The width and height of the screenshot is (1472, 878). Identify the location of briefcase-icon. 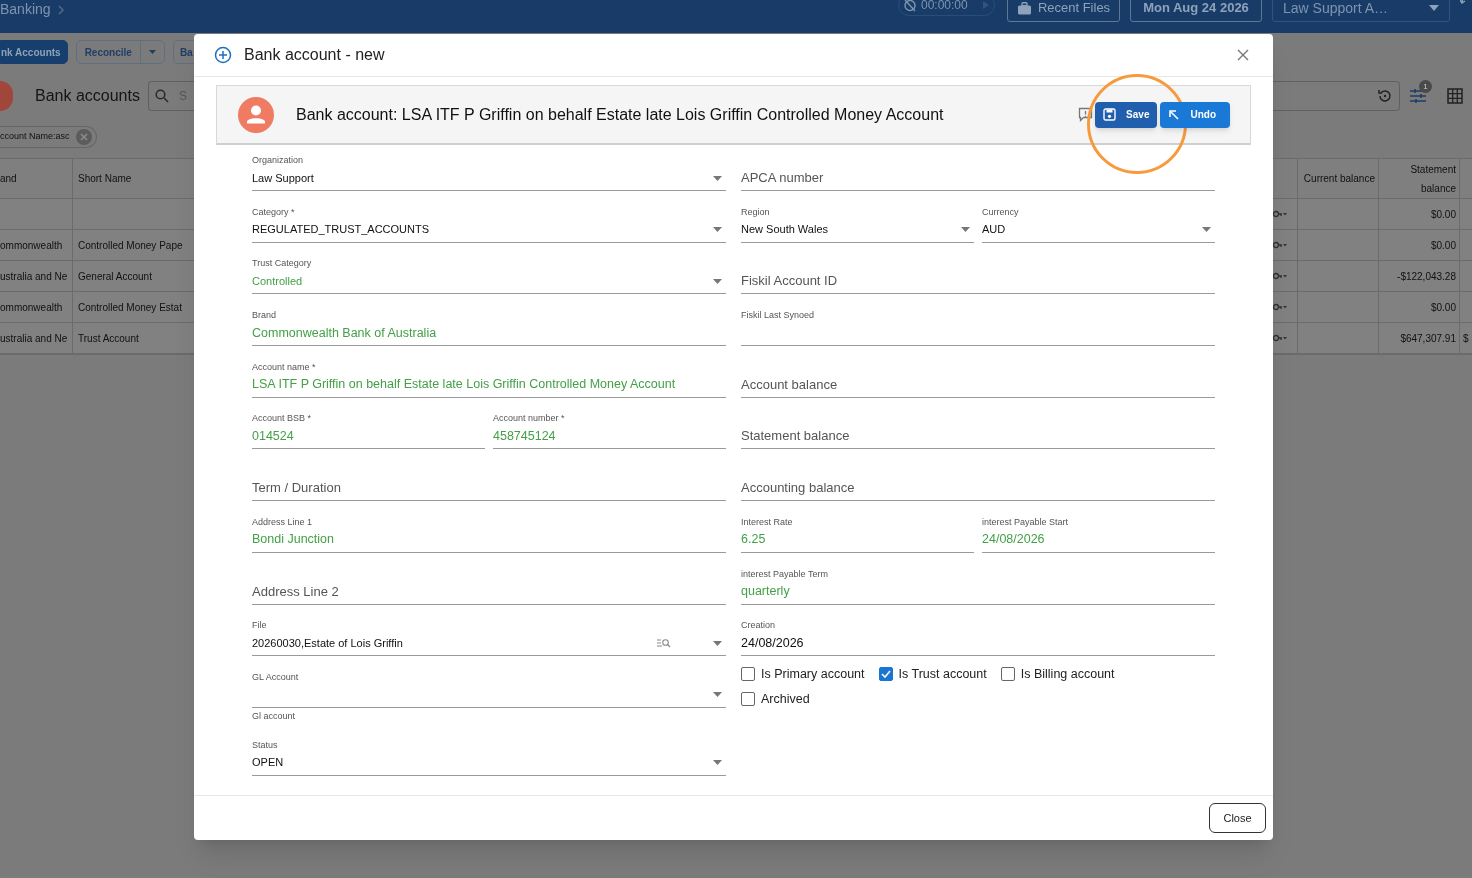
(1024, 8).